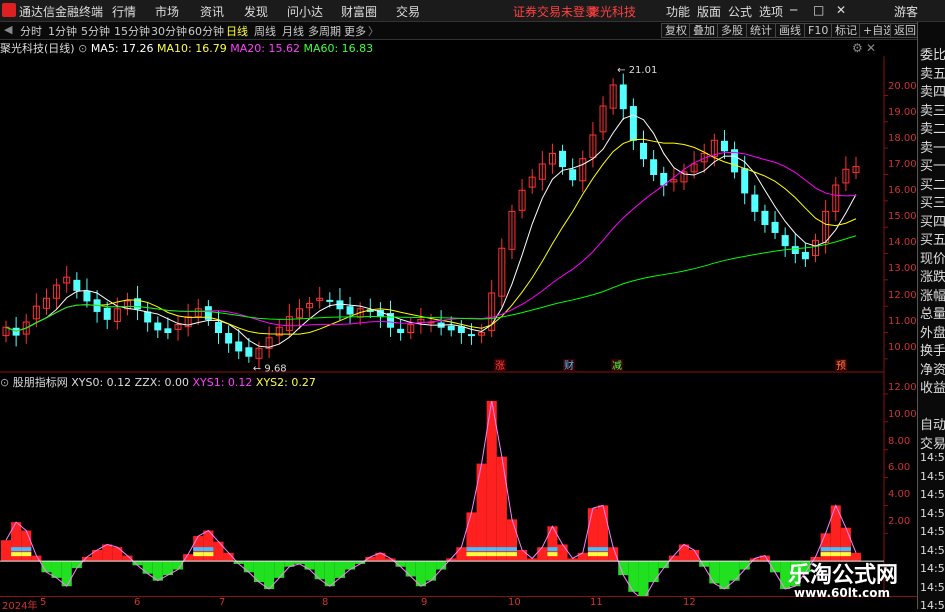 This screenshot has height=612, width=945. I want to click on date-label: 5, so click(43, 602).